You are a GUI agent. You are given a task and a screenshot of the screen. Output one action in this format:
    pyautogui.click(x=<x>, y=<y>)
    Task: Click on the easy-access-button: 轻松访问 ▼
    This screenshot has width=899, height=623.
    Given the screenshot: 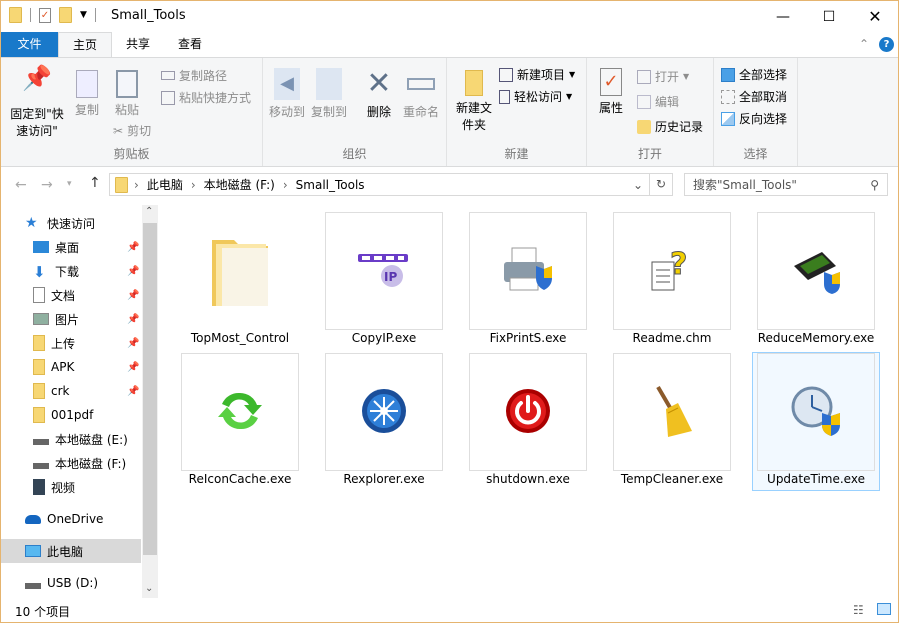 What is the action you would take?
    pyautogui.click(x=535, y=96)
    